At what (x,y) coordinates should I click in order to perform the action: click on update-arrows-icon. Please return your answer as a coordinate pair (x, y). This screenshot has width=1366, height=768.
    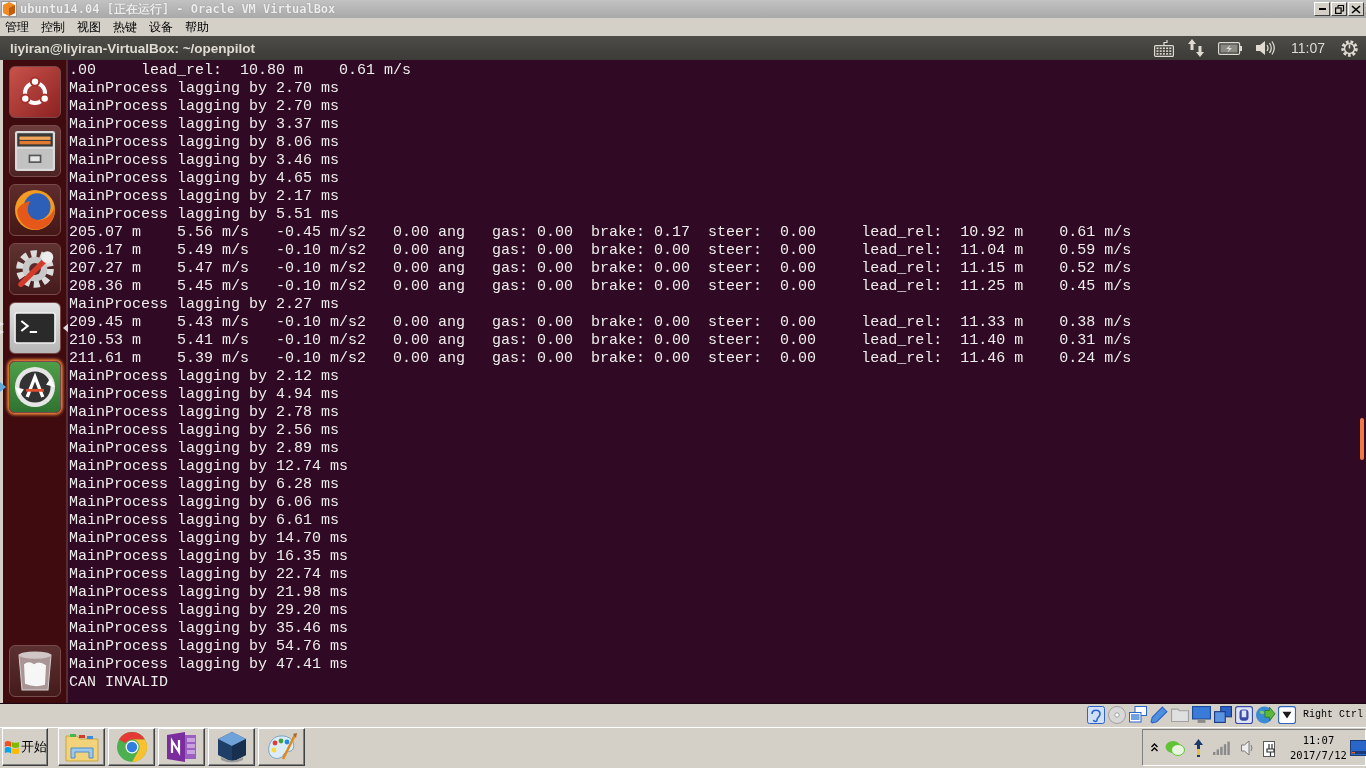
    Looking at the image, I should click on (35, 387).